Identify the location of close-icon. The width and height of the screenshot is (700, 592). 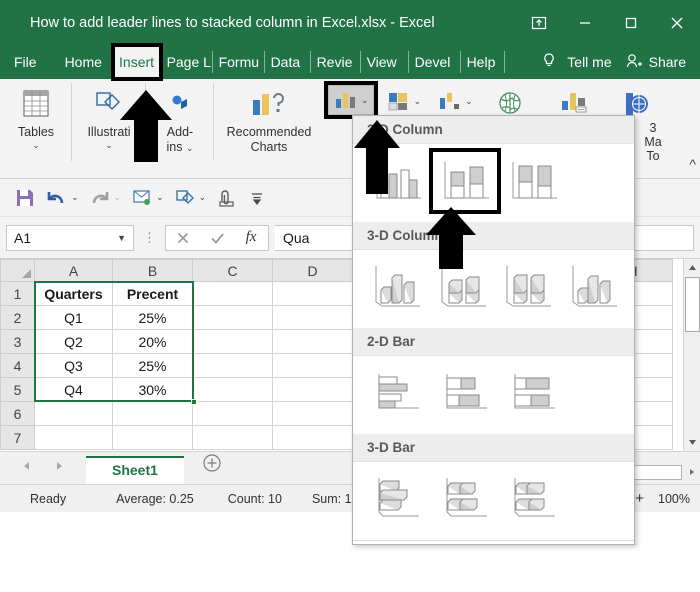
(677, 22).